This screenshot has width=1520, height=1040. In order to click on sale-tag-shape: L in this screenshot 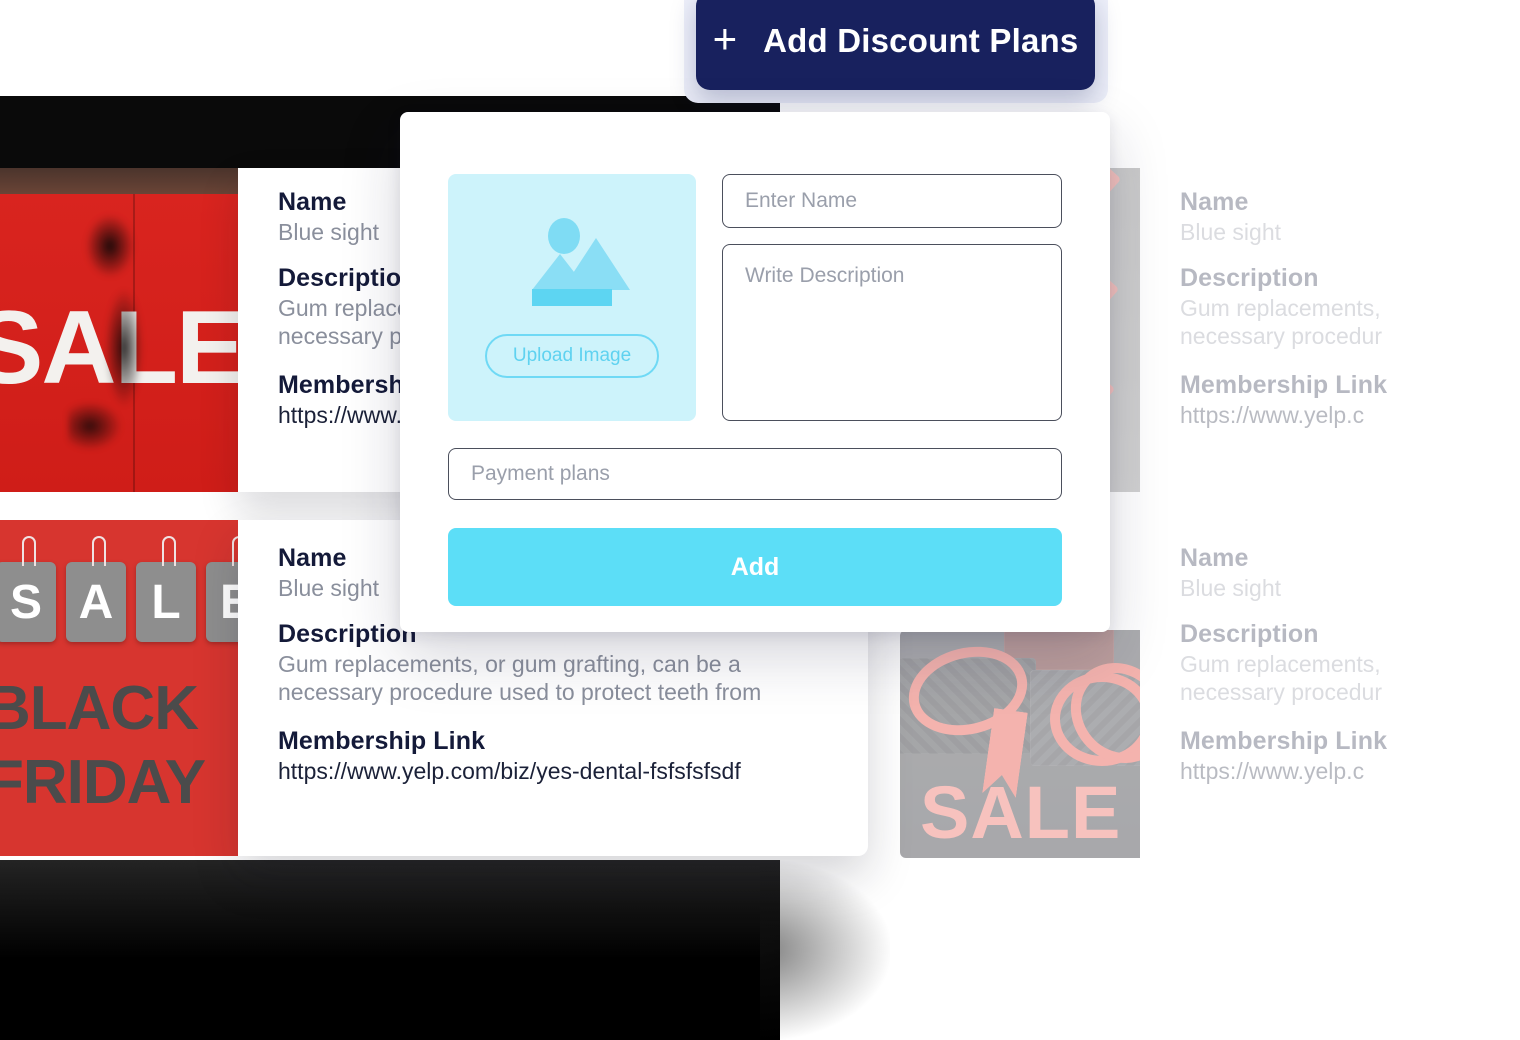, I will do `click(166, 589)`.